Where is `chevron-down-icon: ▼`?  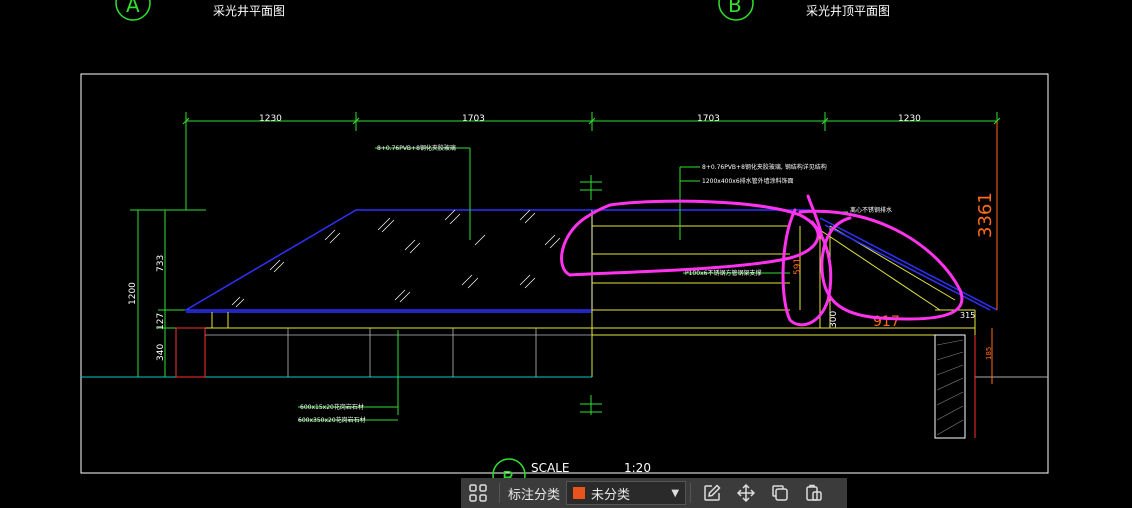
chevron-down-icon: ▼ is located at coordinates (675, 493).